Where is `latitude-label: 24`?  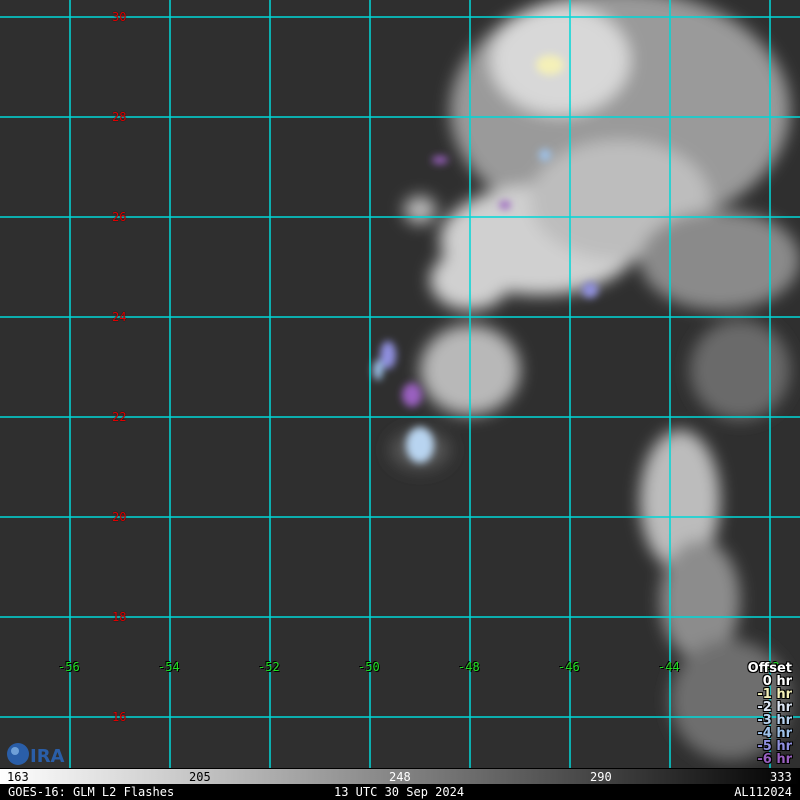
latitude-label: 24 is located at coordinates (119, 317).